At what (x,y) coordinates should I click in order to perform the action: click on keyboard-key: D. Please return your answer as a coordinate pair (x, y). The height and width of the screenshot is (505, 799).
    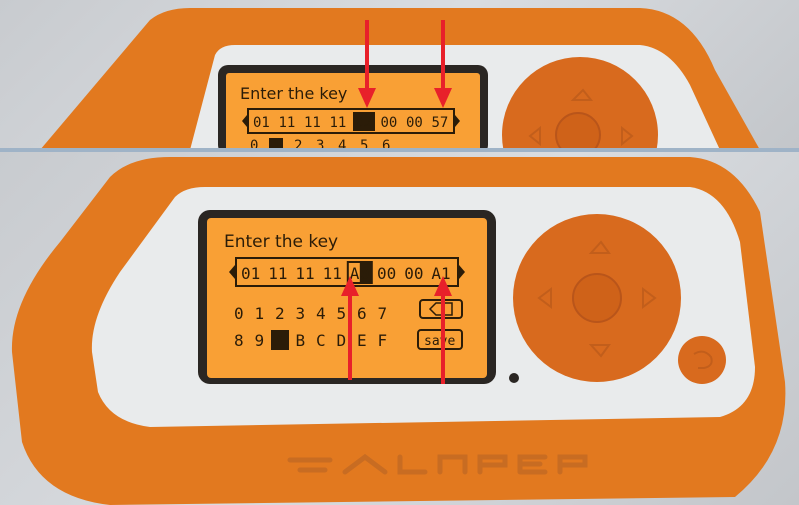
    Looking at the image, I should click on (342, 340).